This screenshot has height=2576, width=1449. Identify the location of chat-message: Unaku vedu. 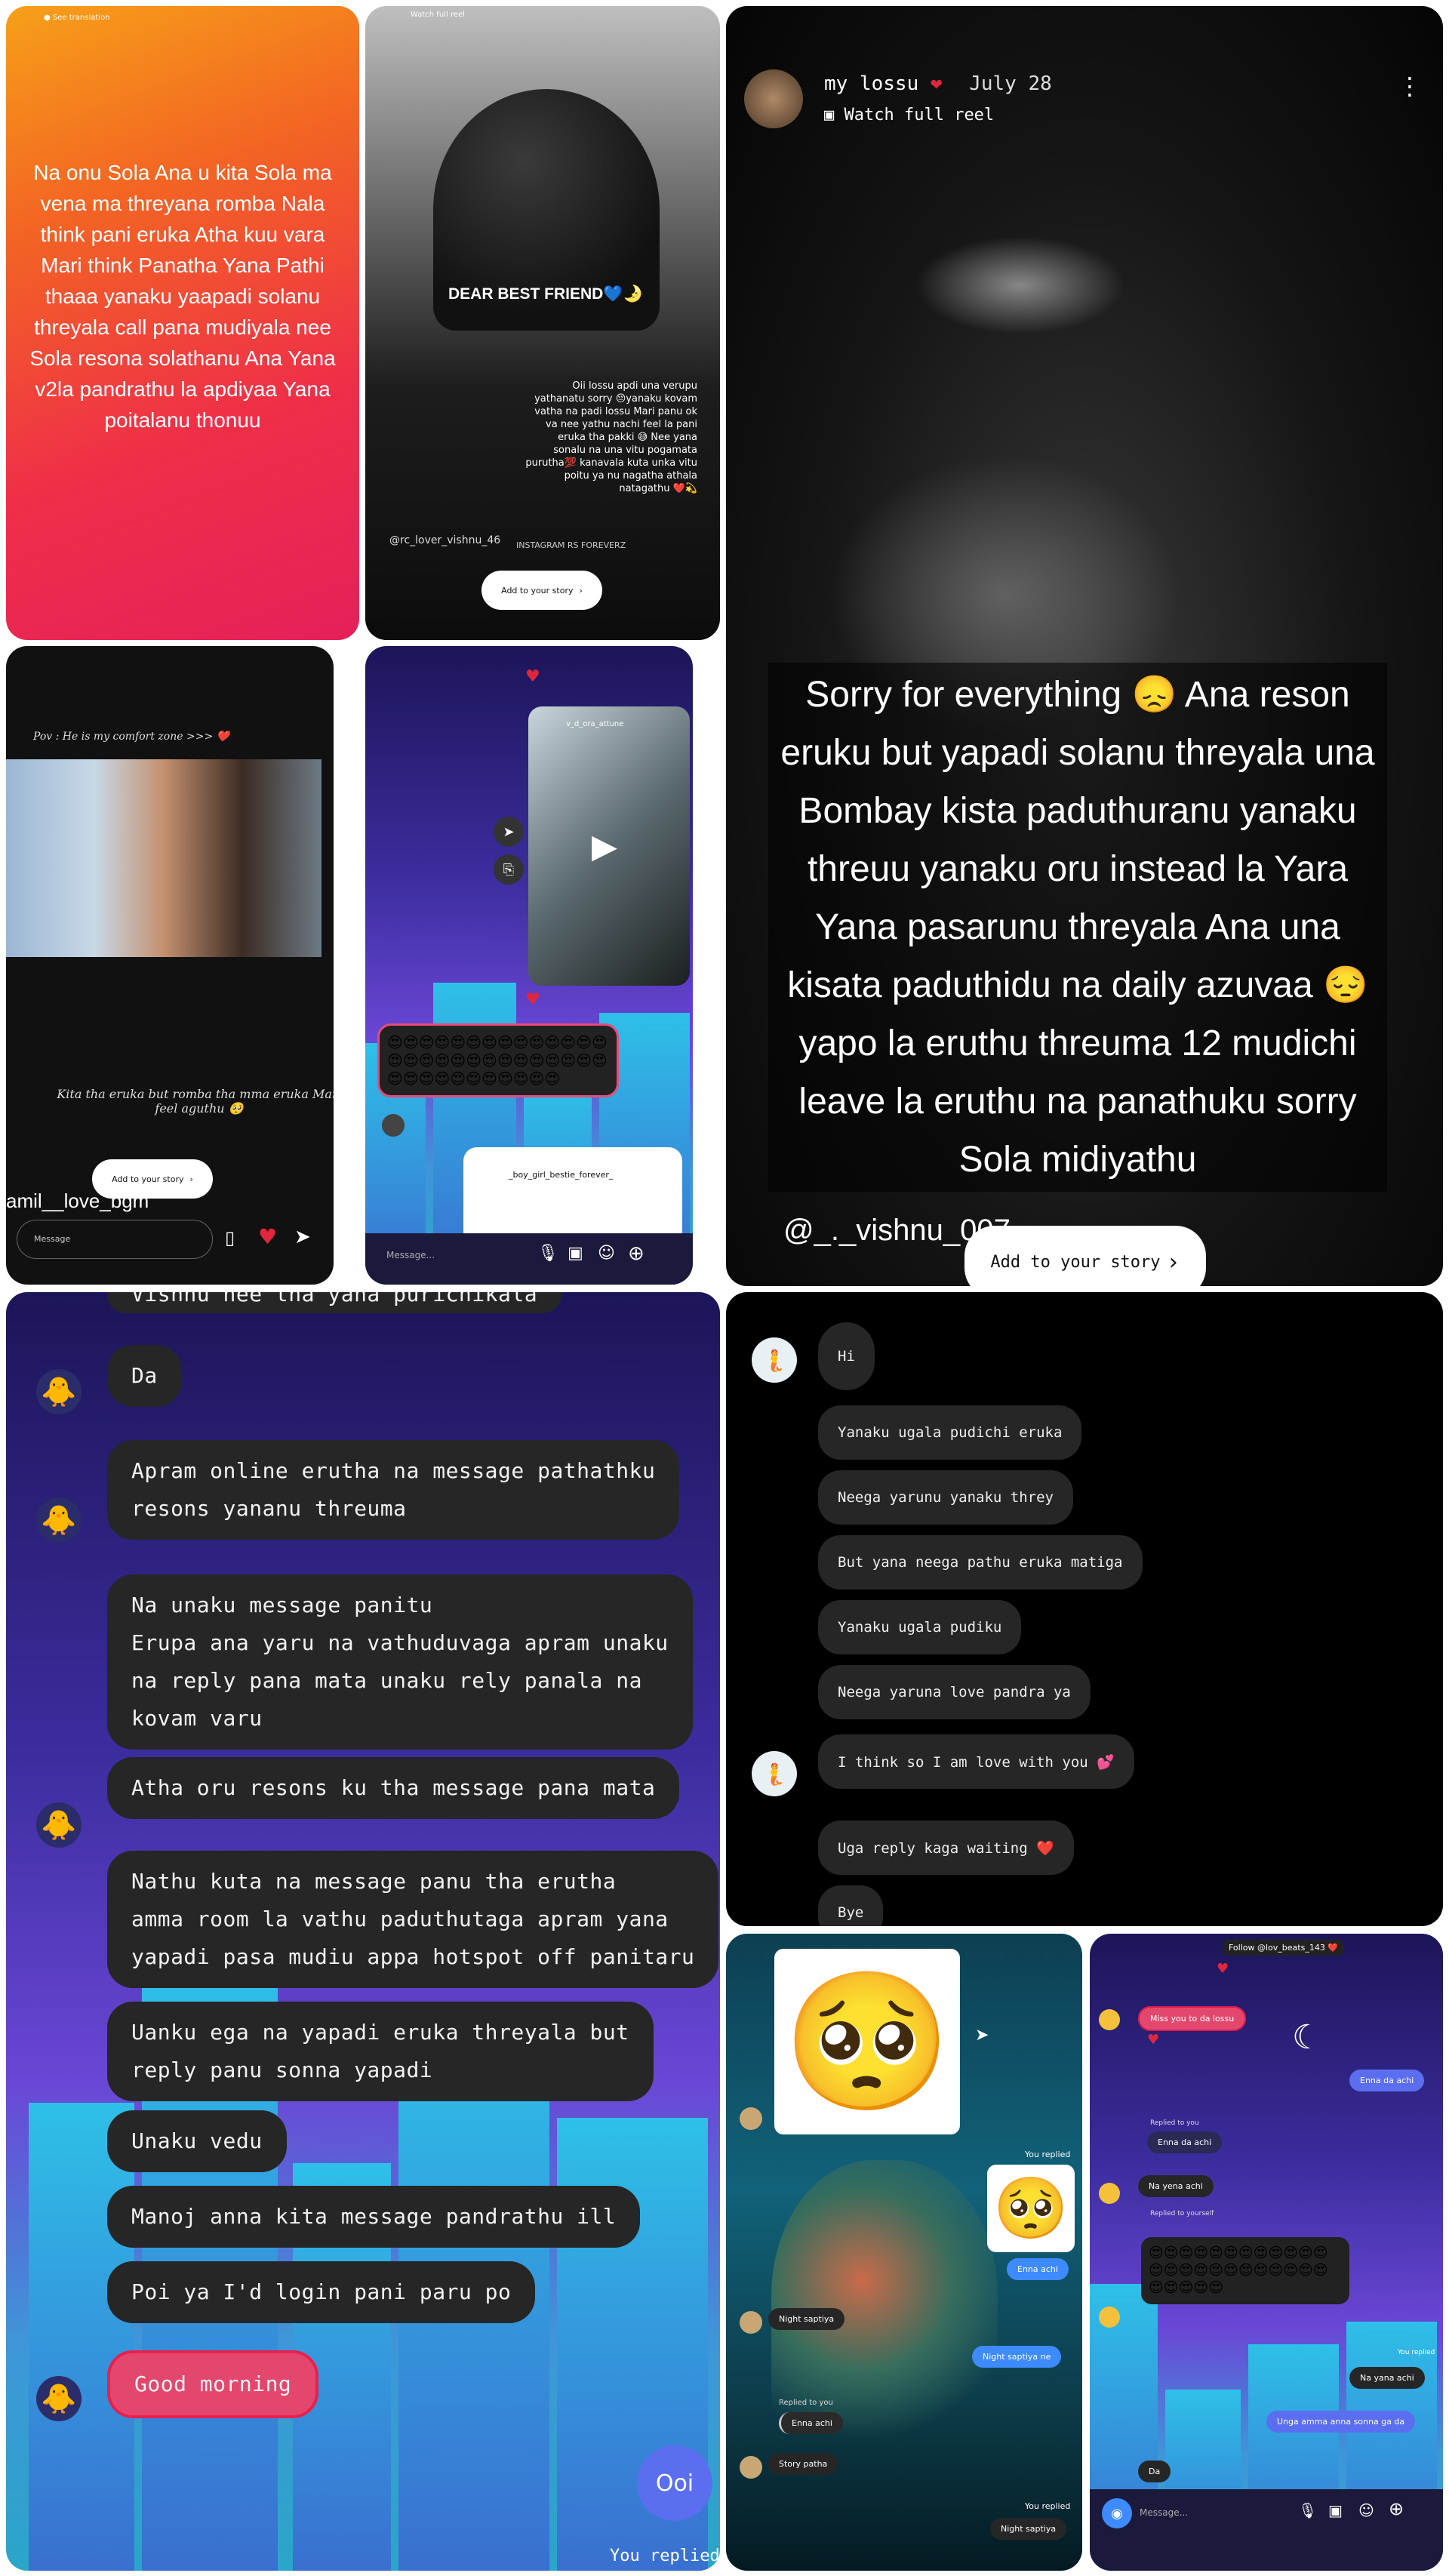
(197, 2141).